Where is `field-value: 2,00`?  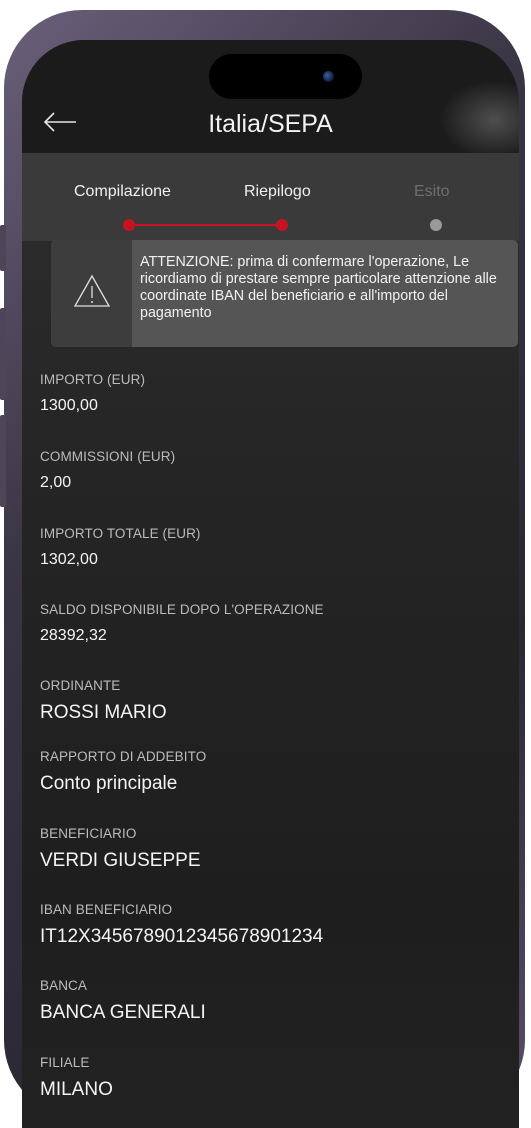
field-value: 2,00 is located at coordinates (56, 482).